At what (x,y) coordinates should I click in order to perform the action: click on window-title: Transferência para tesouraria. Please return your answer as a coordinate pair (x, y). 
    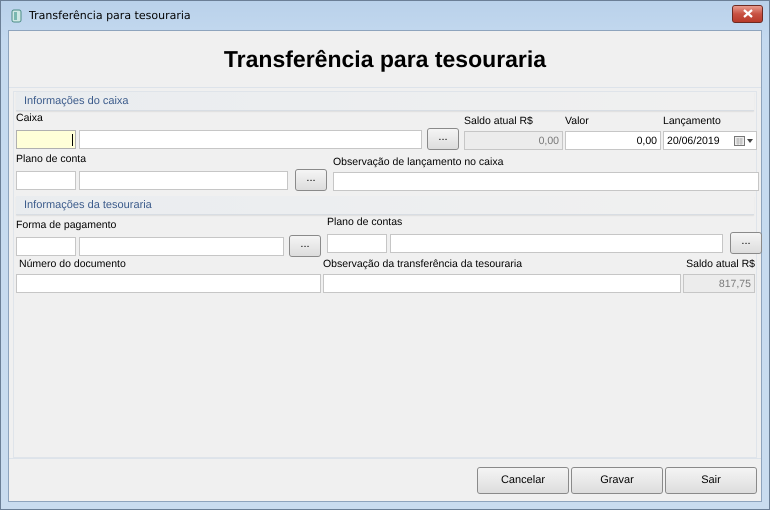
    Looking at the image, I should click on (110, 15).